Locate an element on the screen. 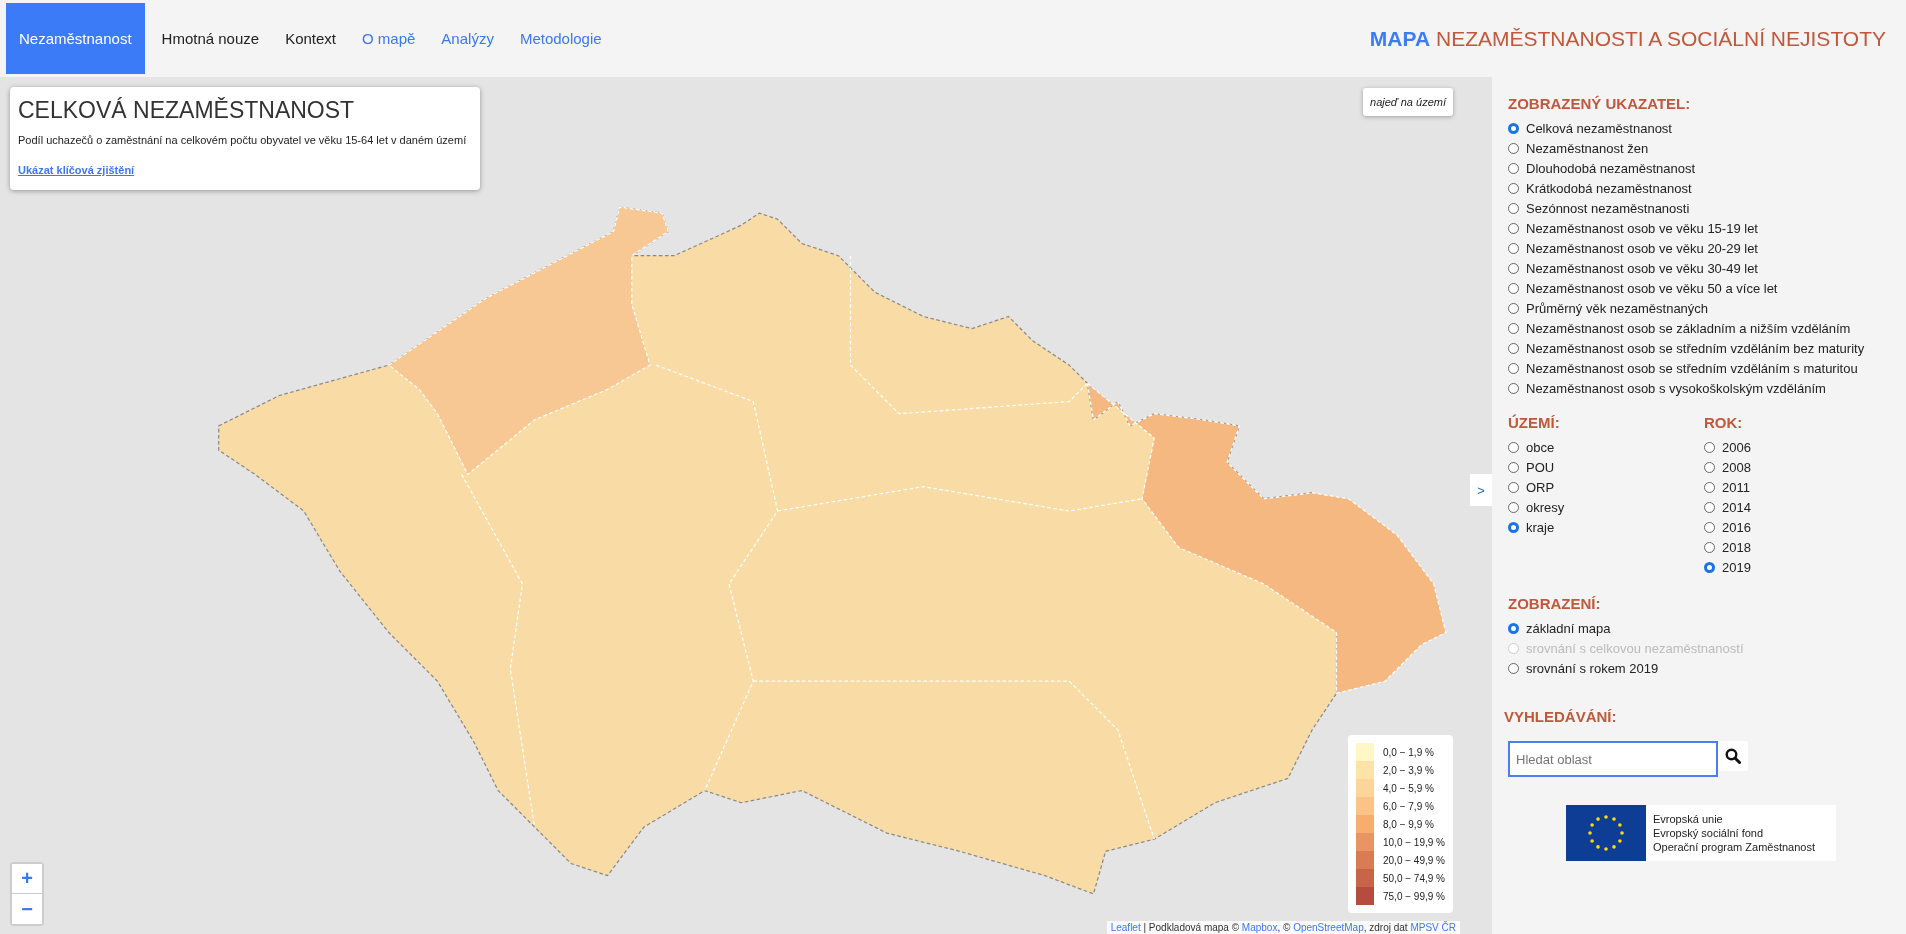 The width and height of the screenshot is (1906, 934). key-findings-link: Ukázat klíčová zjištění is located at coordinates (76, 170).